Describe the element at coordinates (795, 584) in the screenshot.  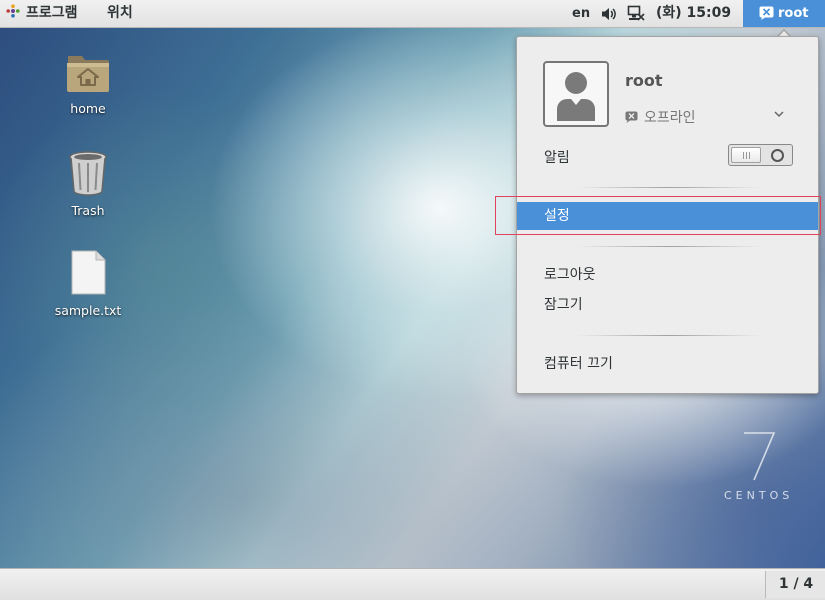
I see `workspace-indicator: 1 / 4` at that location.